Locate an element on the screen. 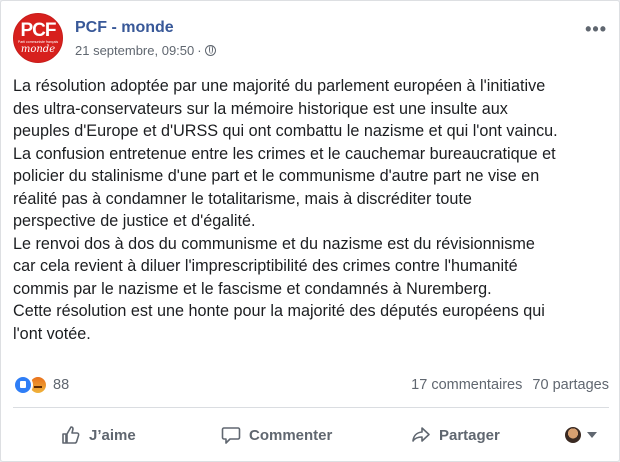  chevron-down-icon is located at coordinates (592, 435).